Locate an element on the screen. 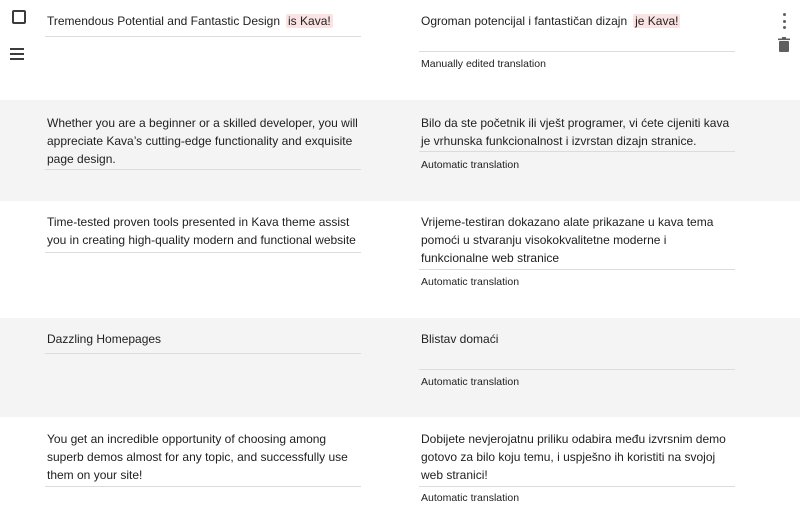 This screenshot has height=511, width=800. target-text: Blistav domaći is located at coordinates (578, 339).